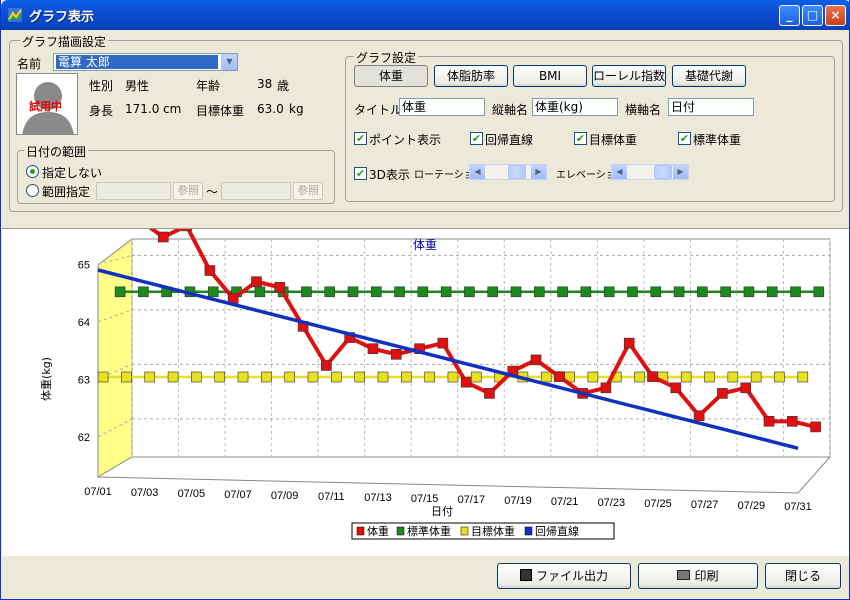 Image resolution: width=850 pixels, height=600 pixels. Describe the element at coordinates (575, 107) in the screenshot. I see `yaxis-field: 体重(kg)` at that location.